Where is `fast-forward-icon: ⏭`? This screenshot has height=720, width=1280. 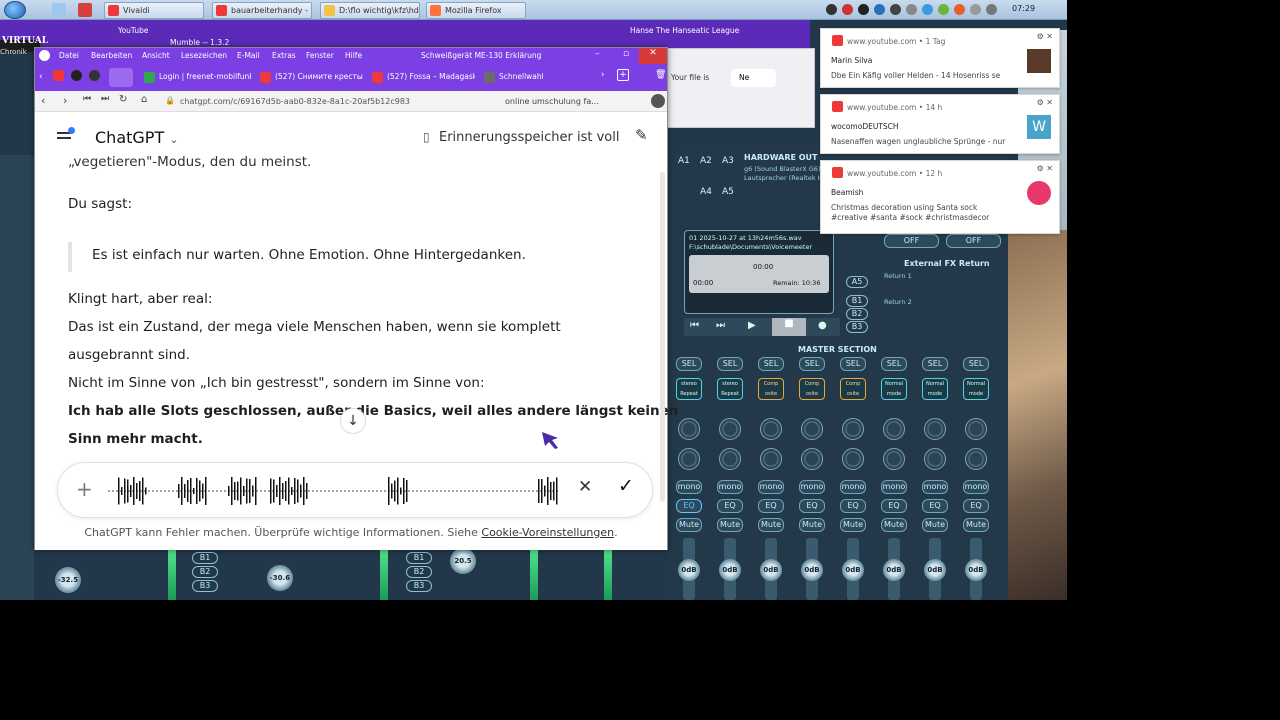
fast-forward-icon: ⏭ is located at coordinates (105, 99).